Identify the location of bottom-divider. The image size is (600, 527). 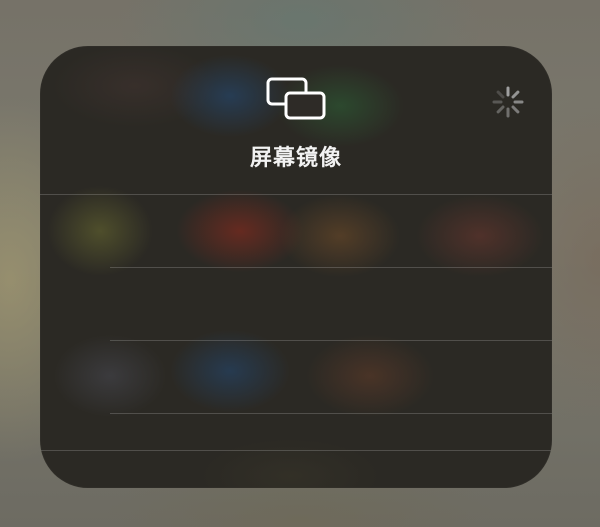
(296, 450).